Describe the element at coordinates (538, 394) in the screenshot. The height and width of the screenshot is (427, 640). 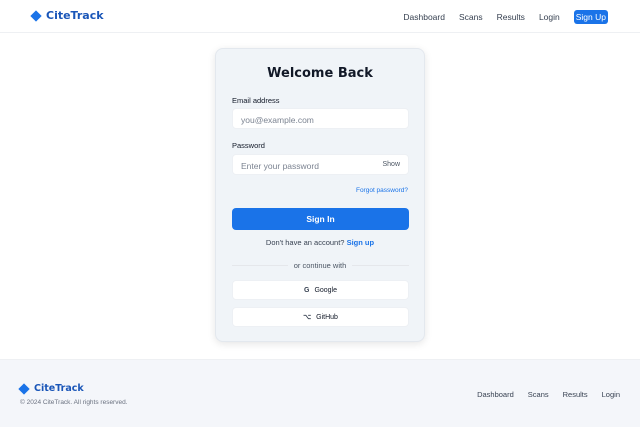
I see `footer-link-scans: Scans` at that location.